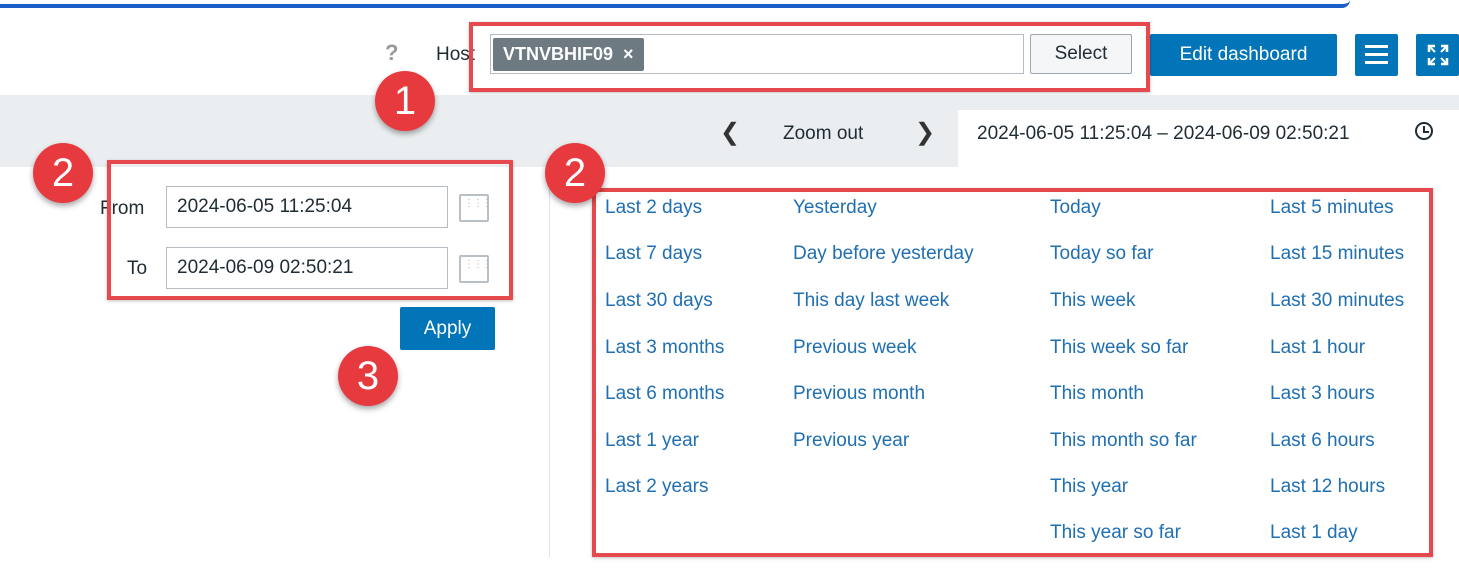 This screenshot has width=1459, height=572. What do you see at coordinates (549, 362) in the screenshot?
I see `divider` at bounding box center [549, 362].